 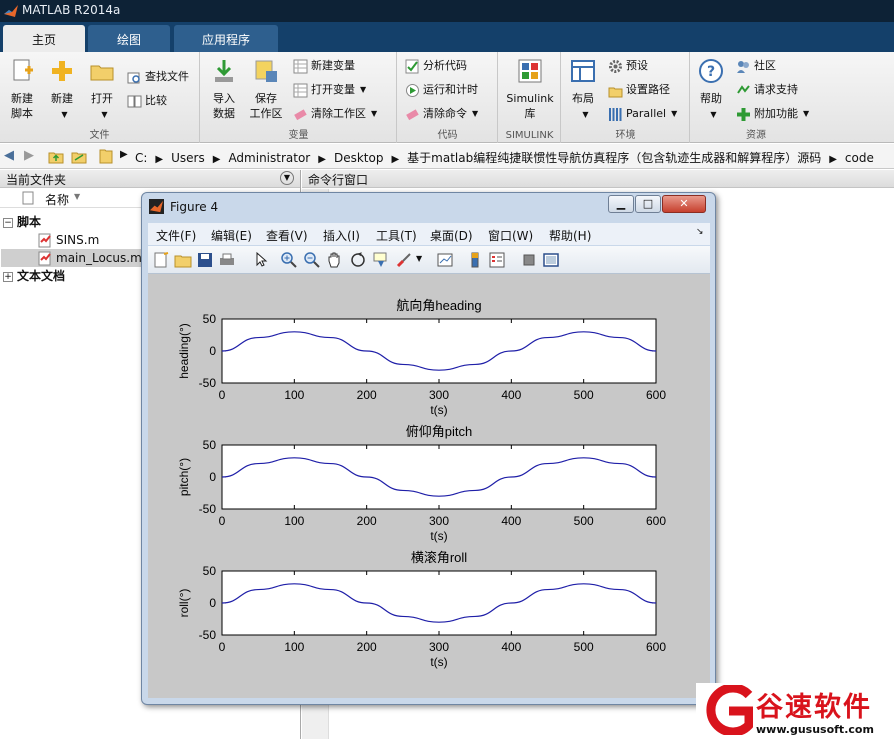 I want to click on scripts-group: − 脚本, so click(x=22, y=222).